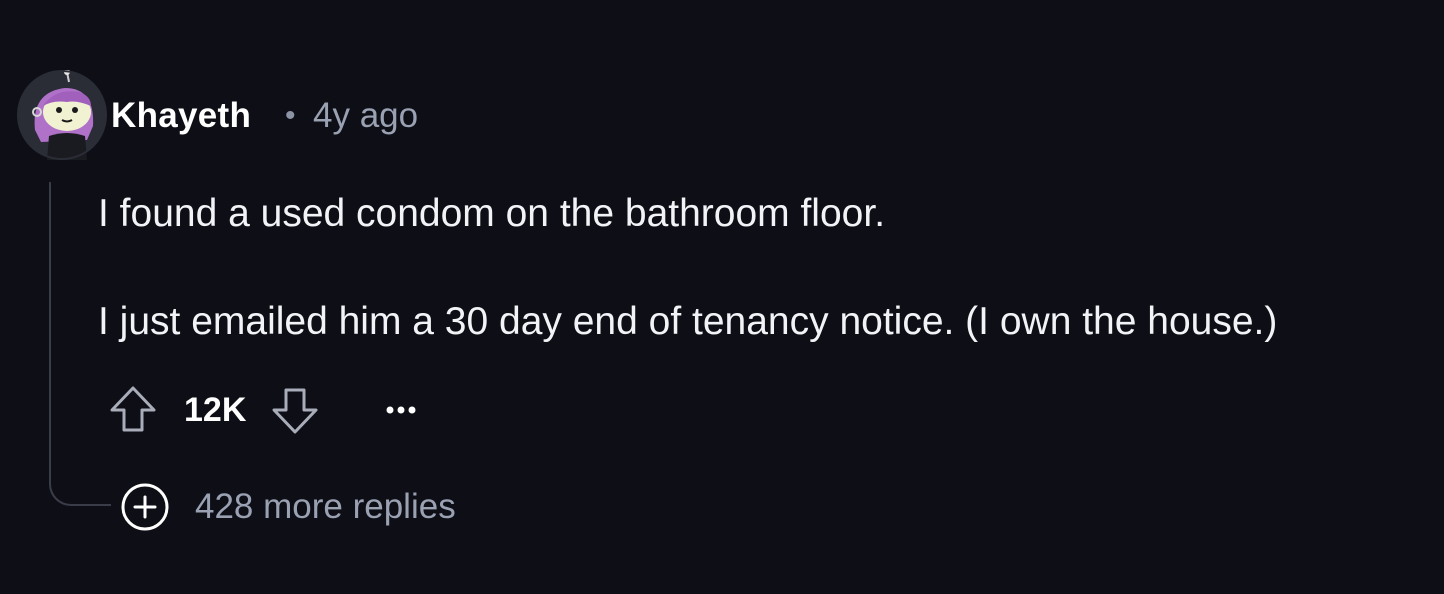  I want to click on timestamp: 4y ago, so click(366, 115).